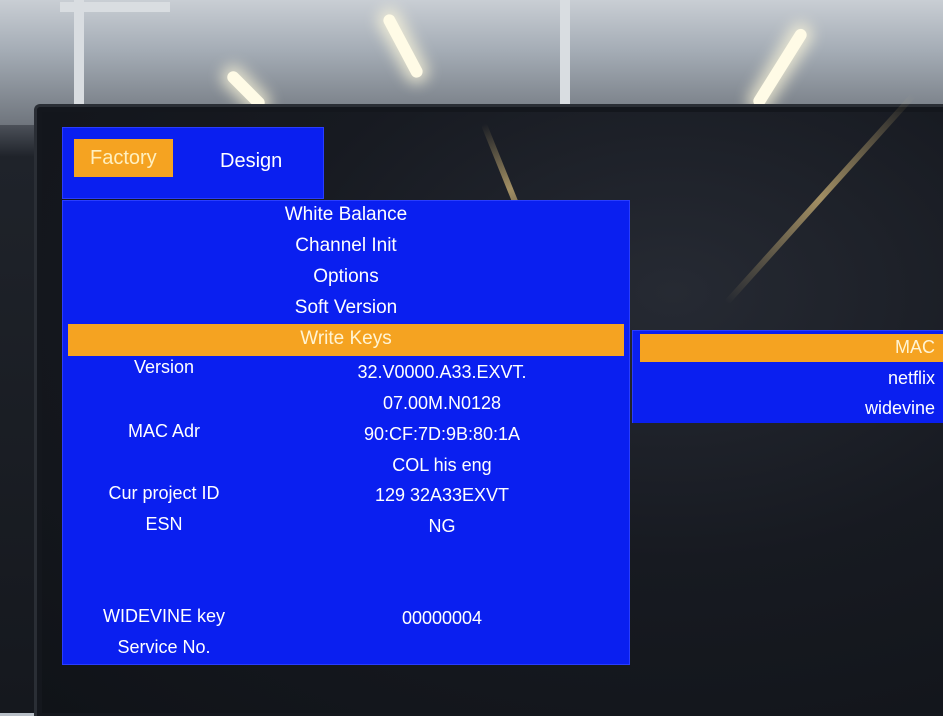 This screenshot has width=943, height=716. I want to click on mac-address-value: 90:CF:7D:9B:80:1A, so click(442, 434).